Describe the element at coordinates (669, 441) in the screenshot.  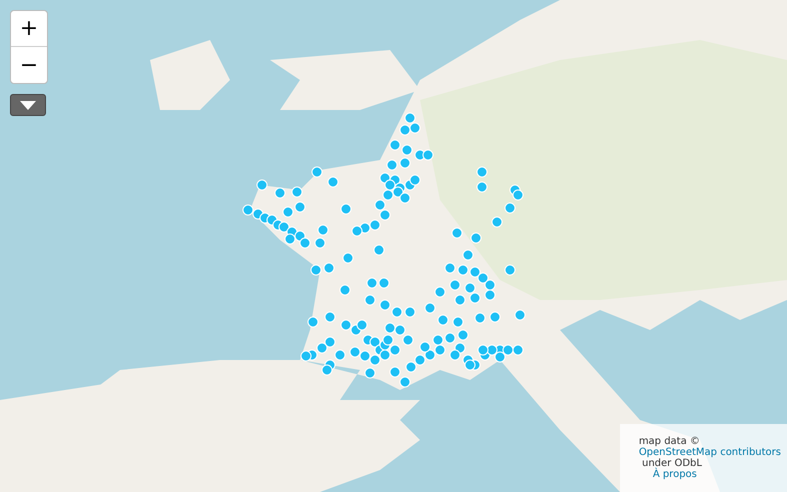
I see `attribution-text: map data ©` at that location.